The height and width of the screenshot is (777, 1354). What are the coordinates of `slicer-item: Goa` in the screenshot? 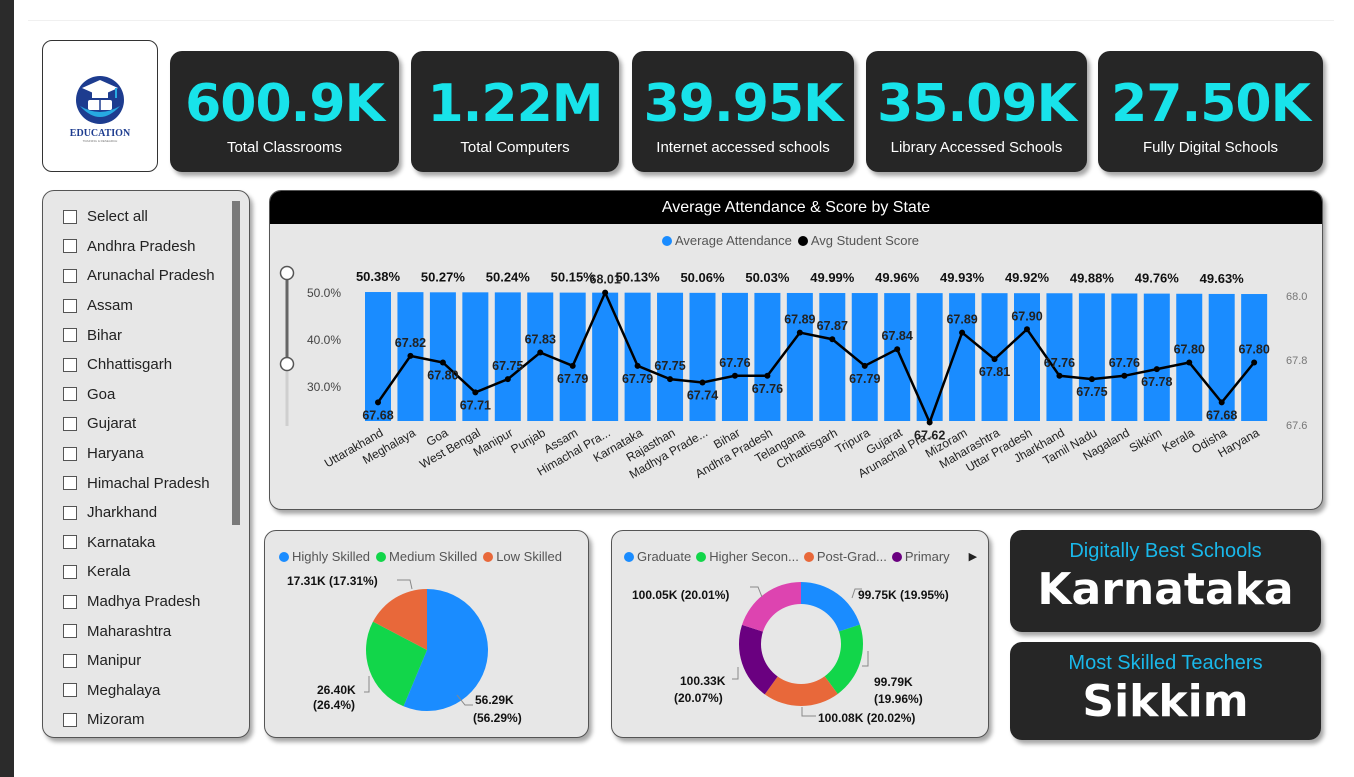 It's located at (146, 395).